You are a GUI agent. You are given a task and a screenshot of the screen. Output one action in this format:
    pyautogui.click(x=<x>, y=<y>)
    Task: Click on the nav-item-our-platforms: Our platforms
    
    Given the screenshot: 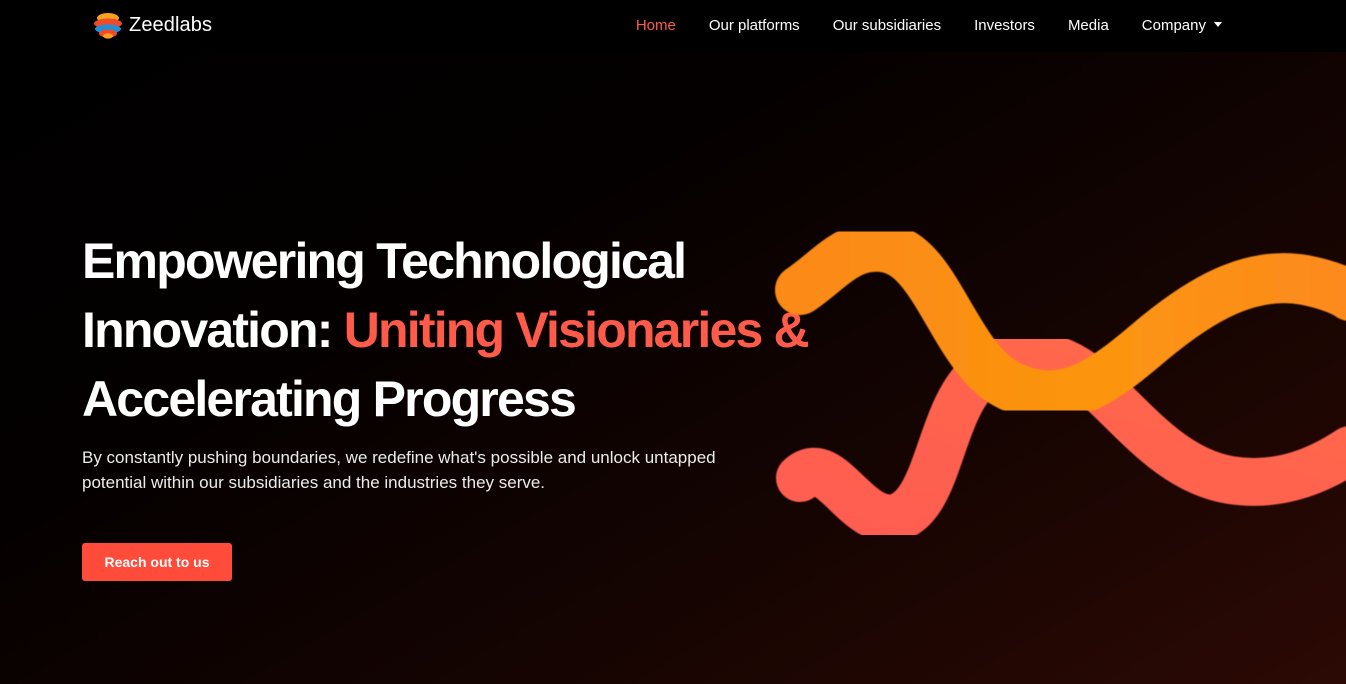 What is the action you would take?
    pyautogui.click(x=754, y=25)
    